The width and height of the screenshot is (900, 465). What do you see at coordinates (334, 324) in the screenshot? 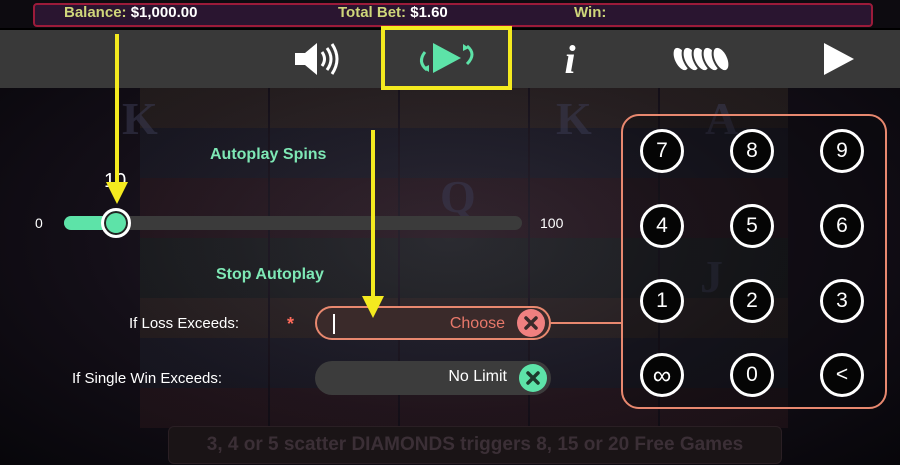
I see `text-caret` at bounding box center [334, 324].